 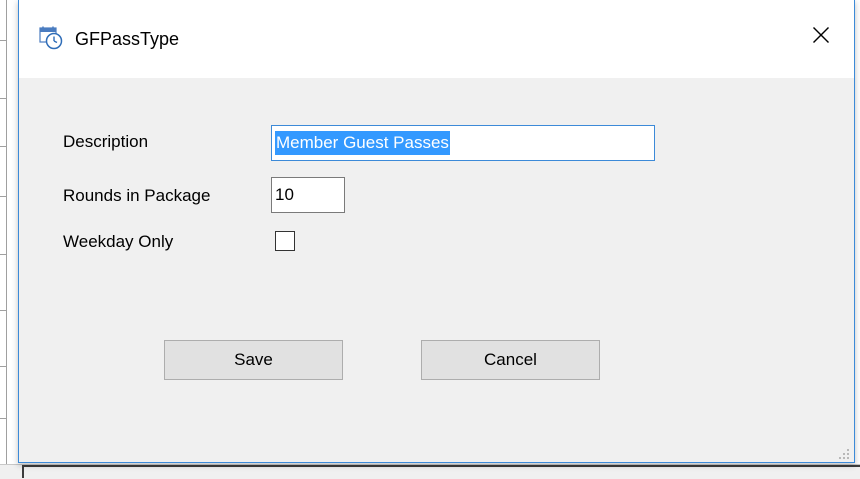 I want to click on rounds-field: 10, so click(x=308, y=195).